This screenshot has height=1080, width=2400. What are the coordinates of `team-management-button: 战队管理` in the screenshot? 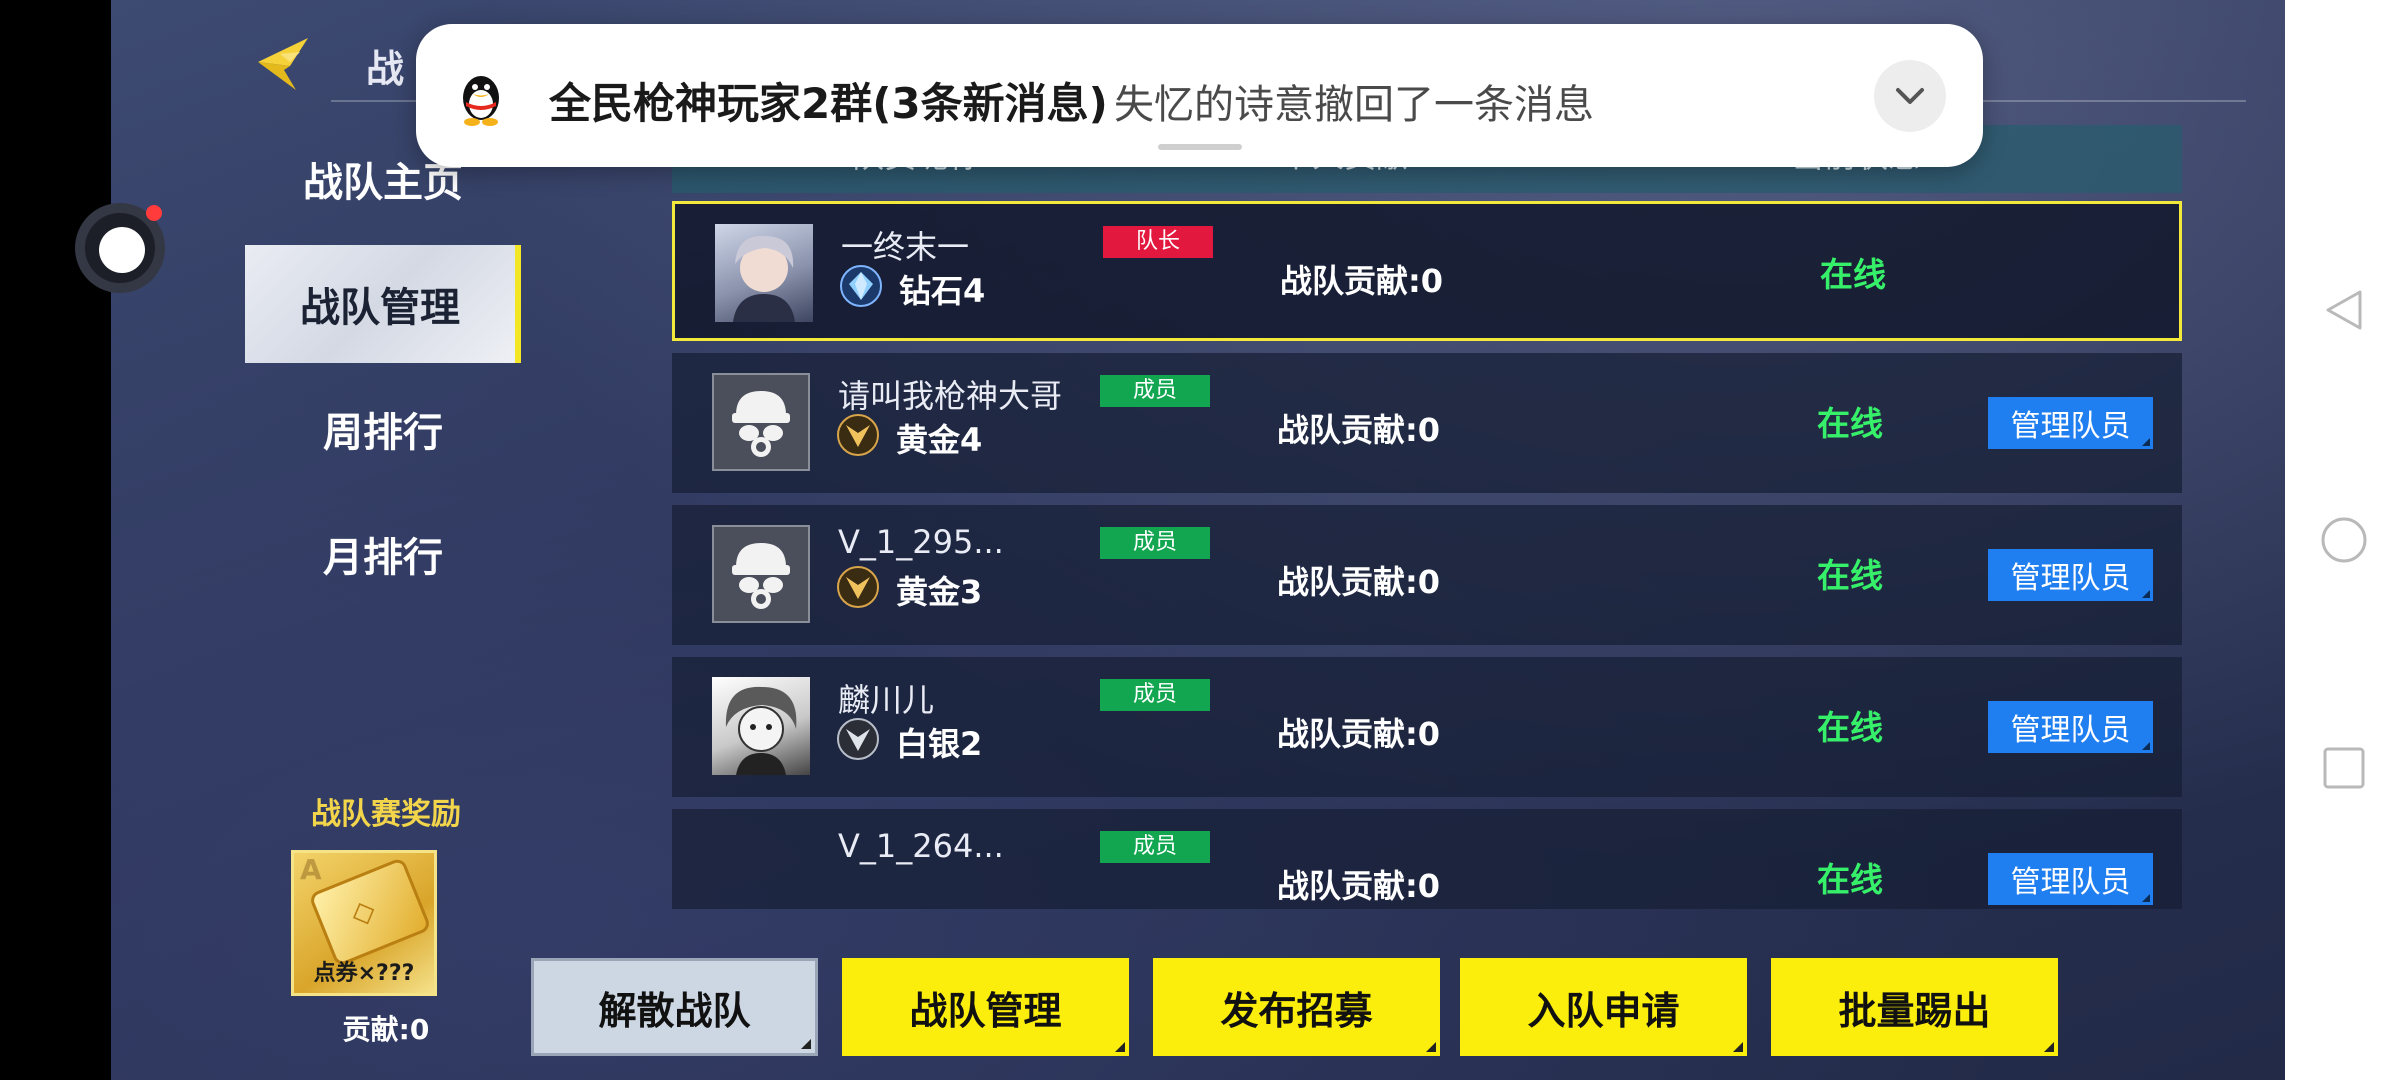 It's located at (985, 1007).